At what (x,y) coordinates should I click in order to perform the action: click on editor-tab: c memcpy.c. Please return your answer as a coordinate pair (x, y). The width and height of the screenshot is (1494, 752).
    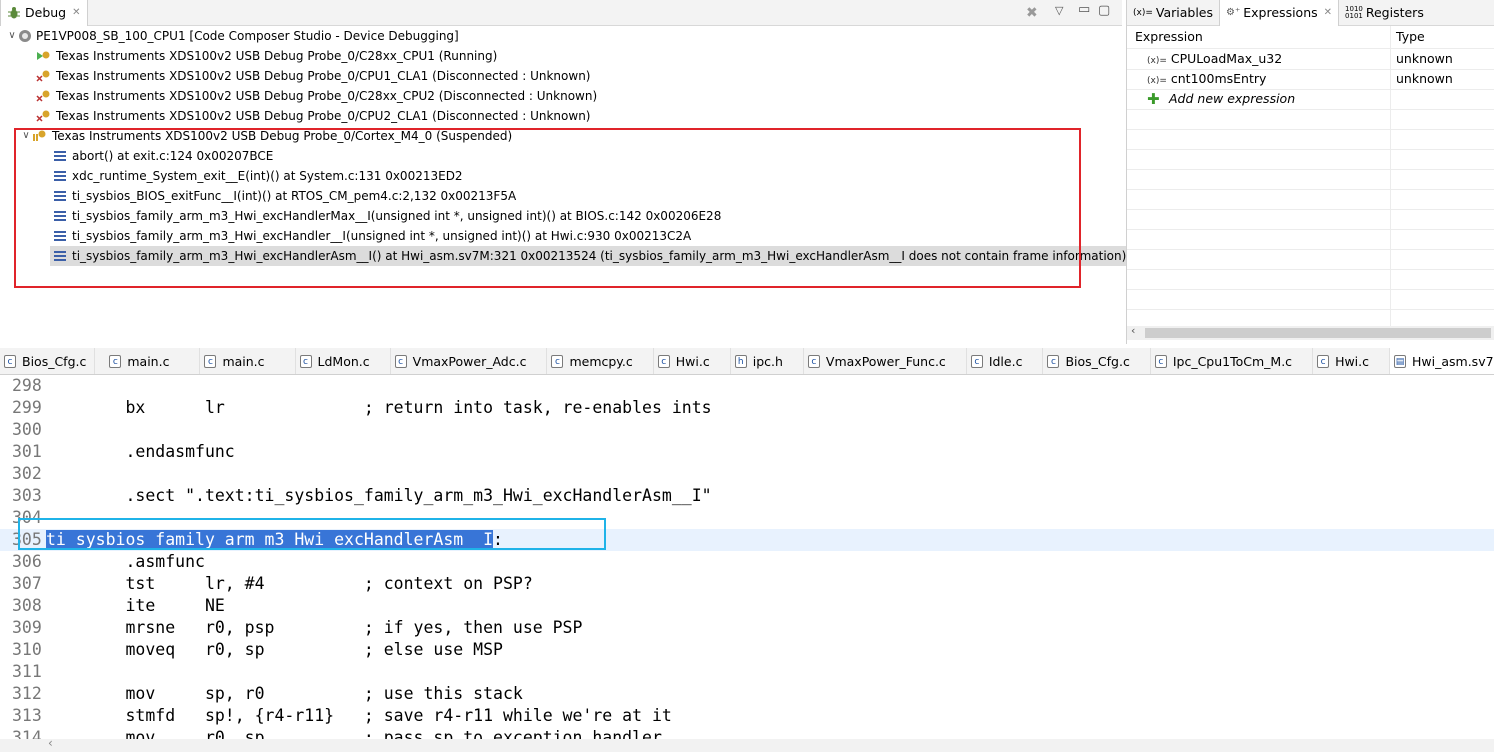
    Looking at the image, I should click on (600, 361).